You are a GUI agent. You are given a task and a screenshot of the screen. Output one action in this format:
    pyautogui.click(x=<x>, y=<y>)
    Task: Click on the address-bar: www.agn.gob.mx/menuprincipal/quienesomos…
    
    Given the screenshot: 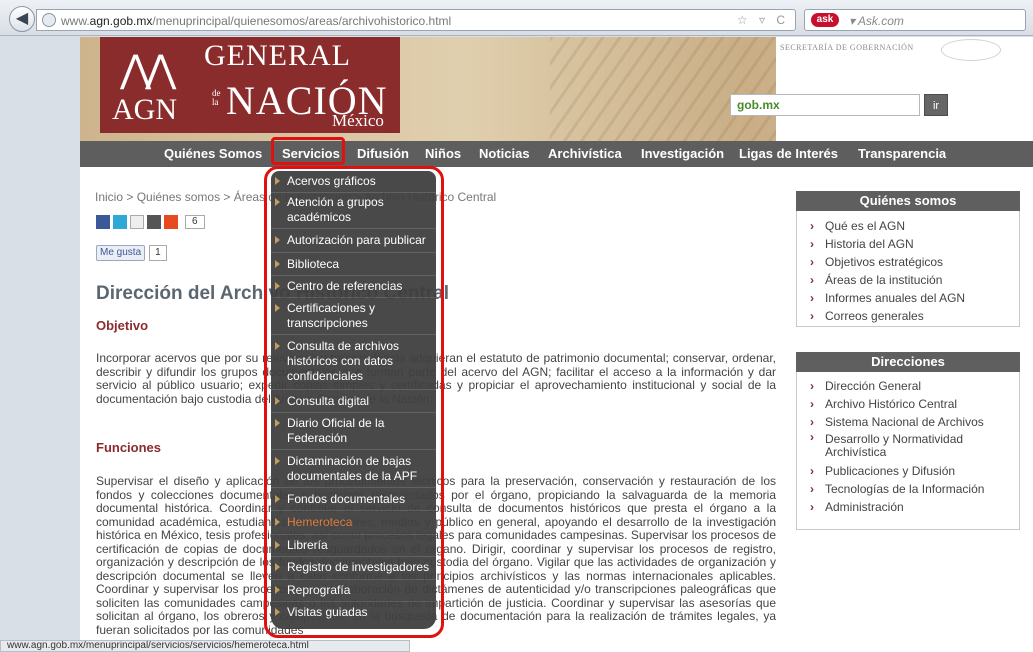 What is the action you would take?
    pyautogui.click(x=416, y=20)
    